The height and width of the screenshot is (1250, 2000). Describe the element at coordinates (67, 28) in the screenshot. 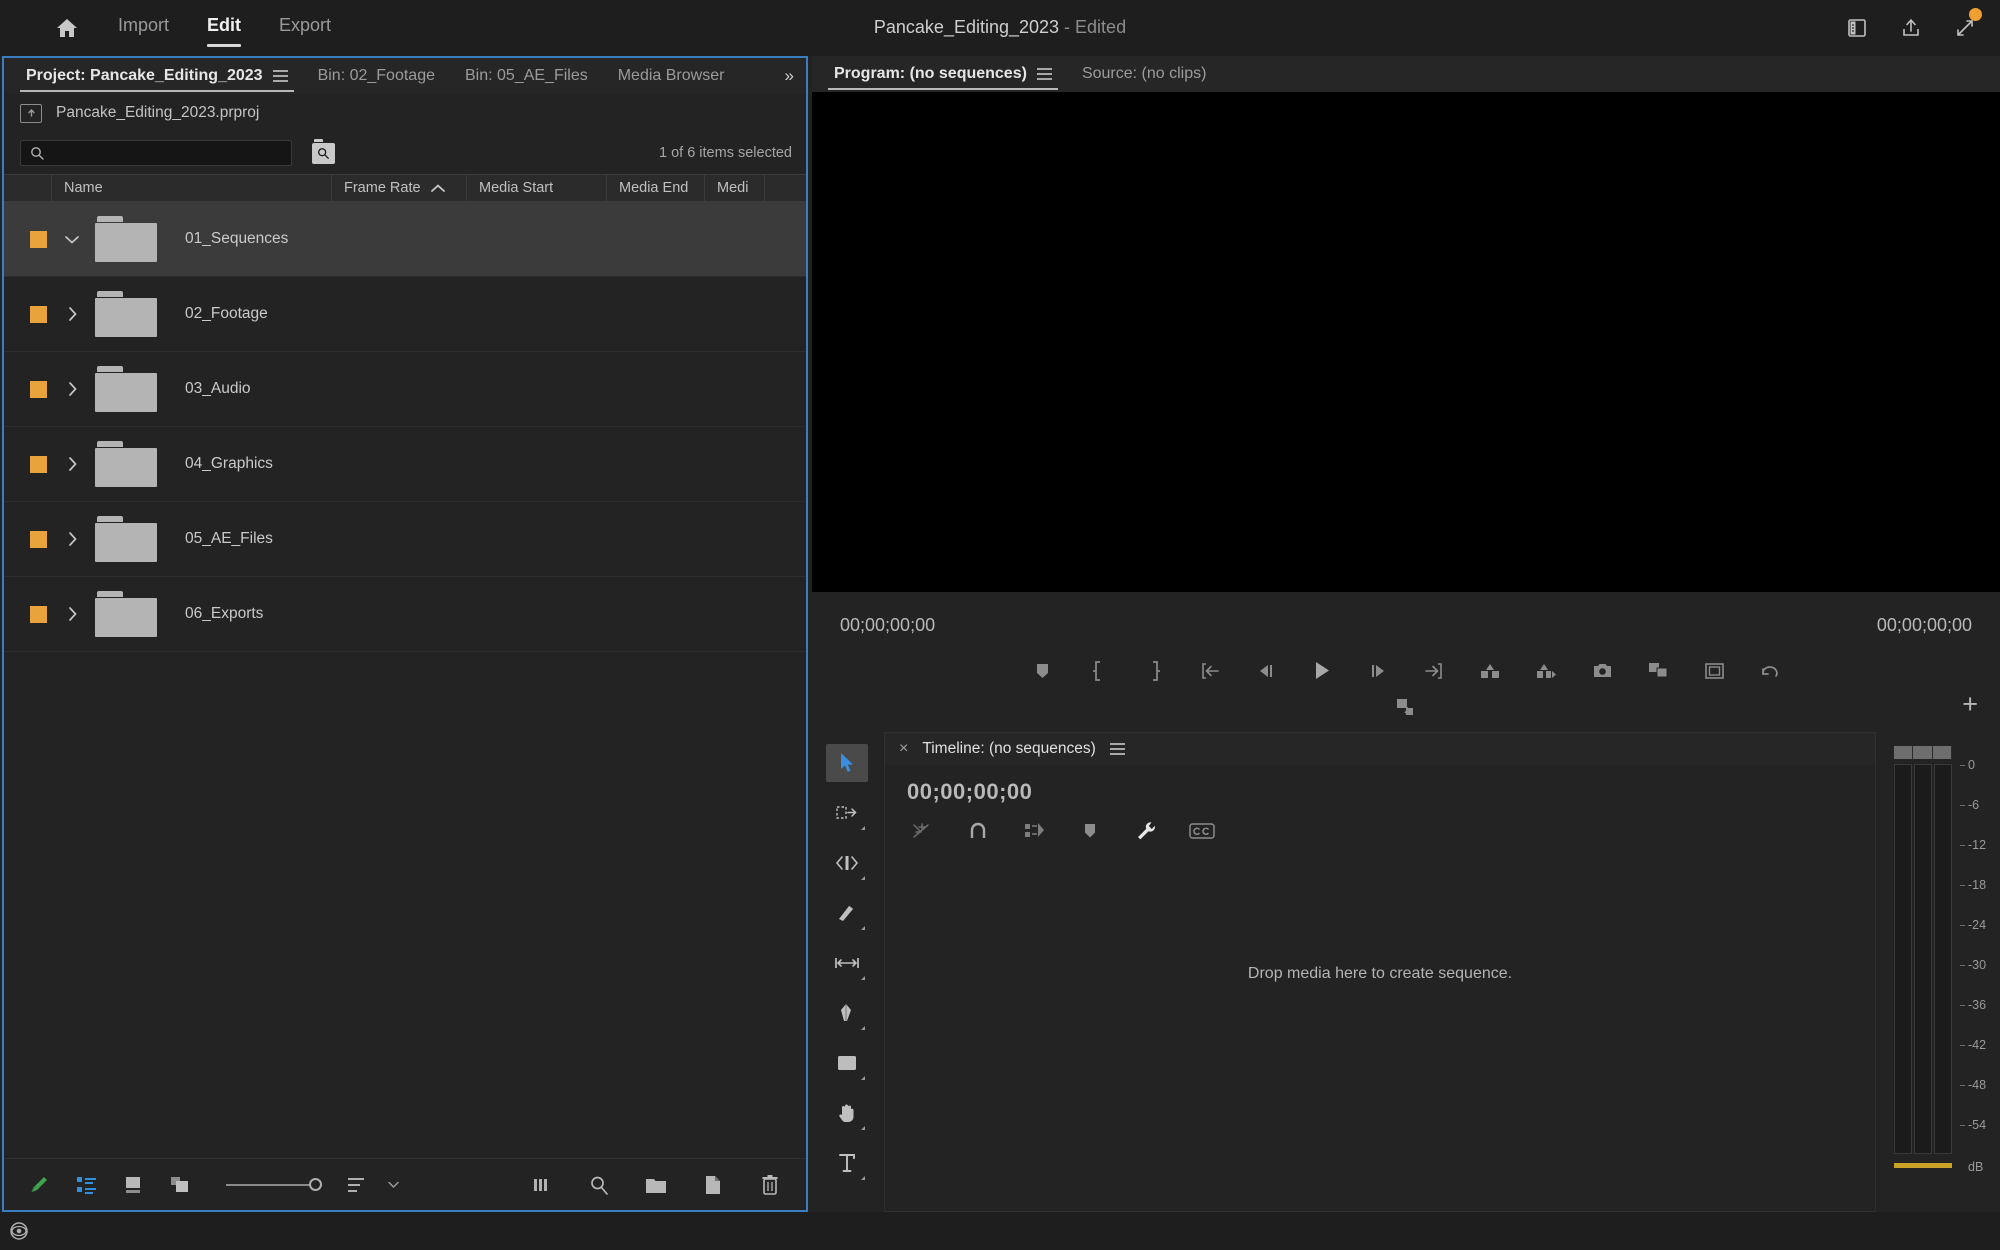

I see `home-icon` at that location.